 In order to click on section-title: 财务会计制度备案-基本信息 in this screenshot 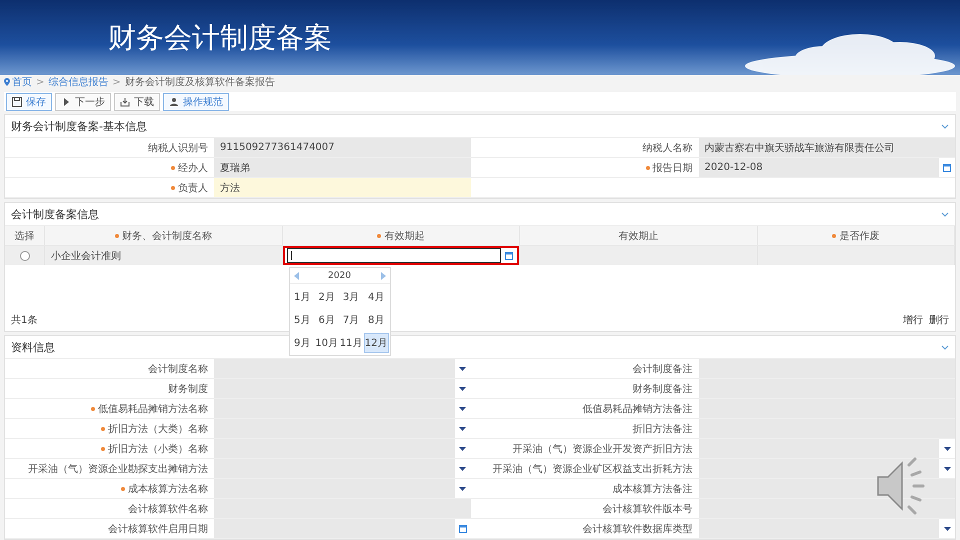, I will do `click(79, 126)`.